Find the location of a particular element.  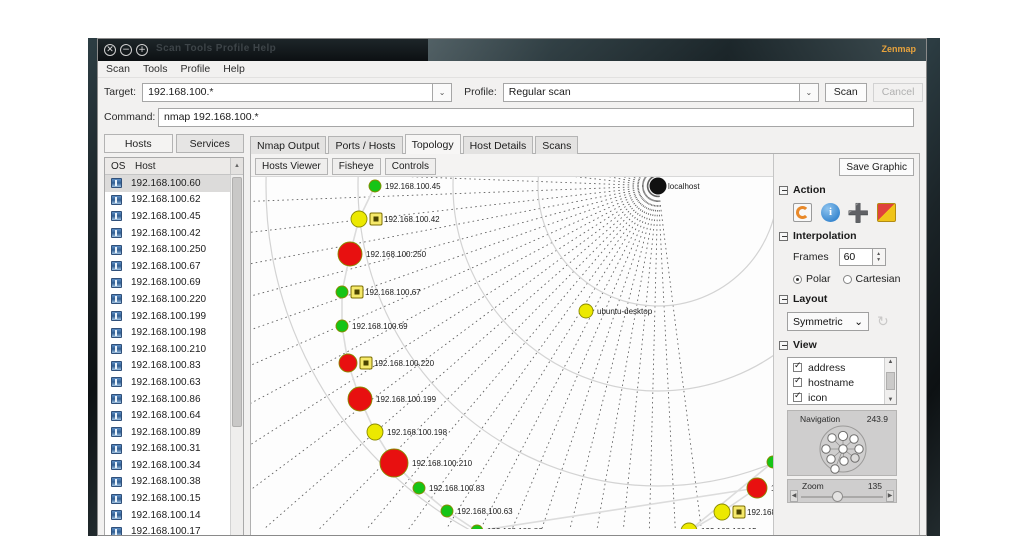

minimize-icon: − is located at coordinates (126, 50).